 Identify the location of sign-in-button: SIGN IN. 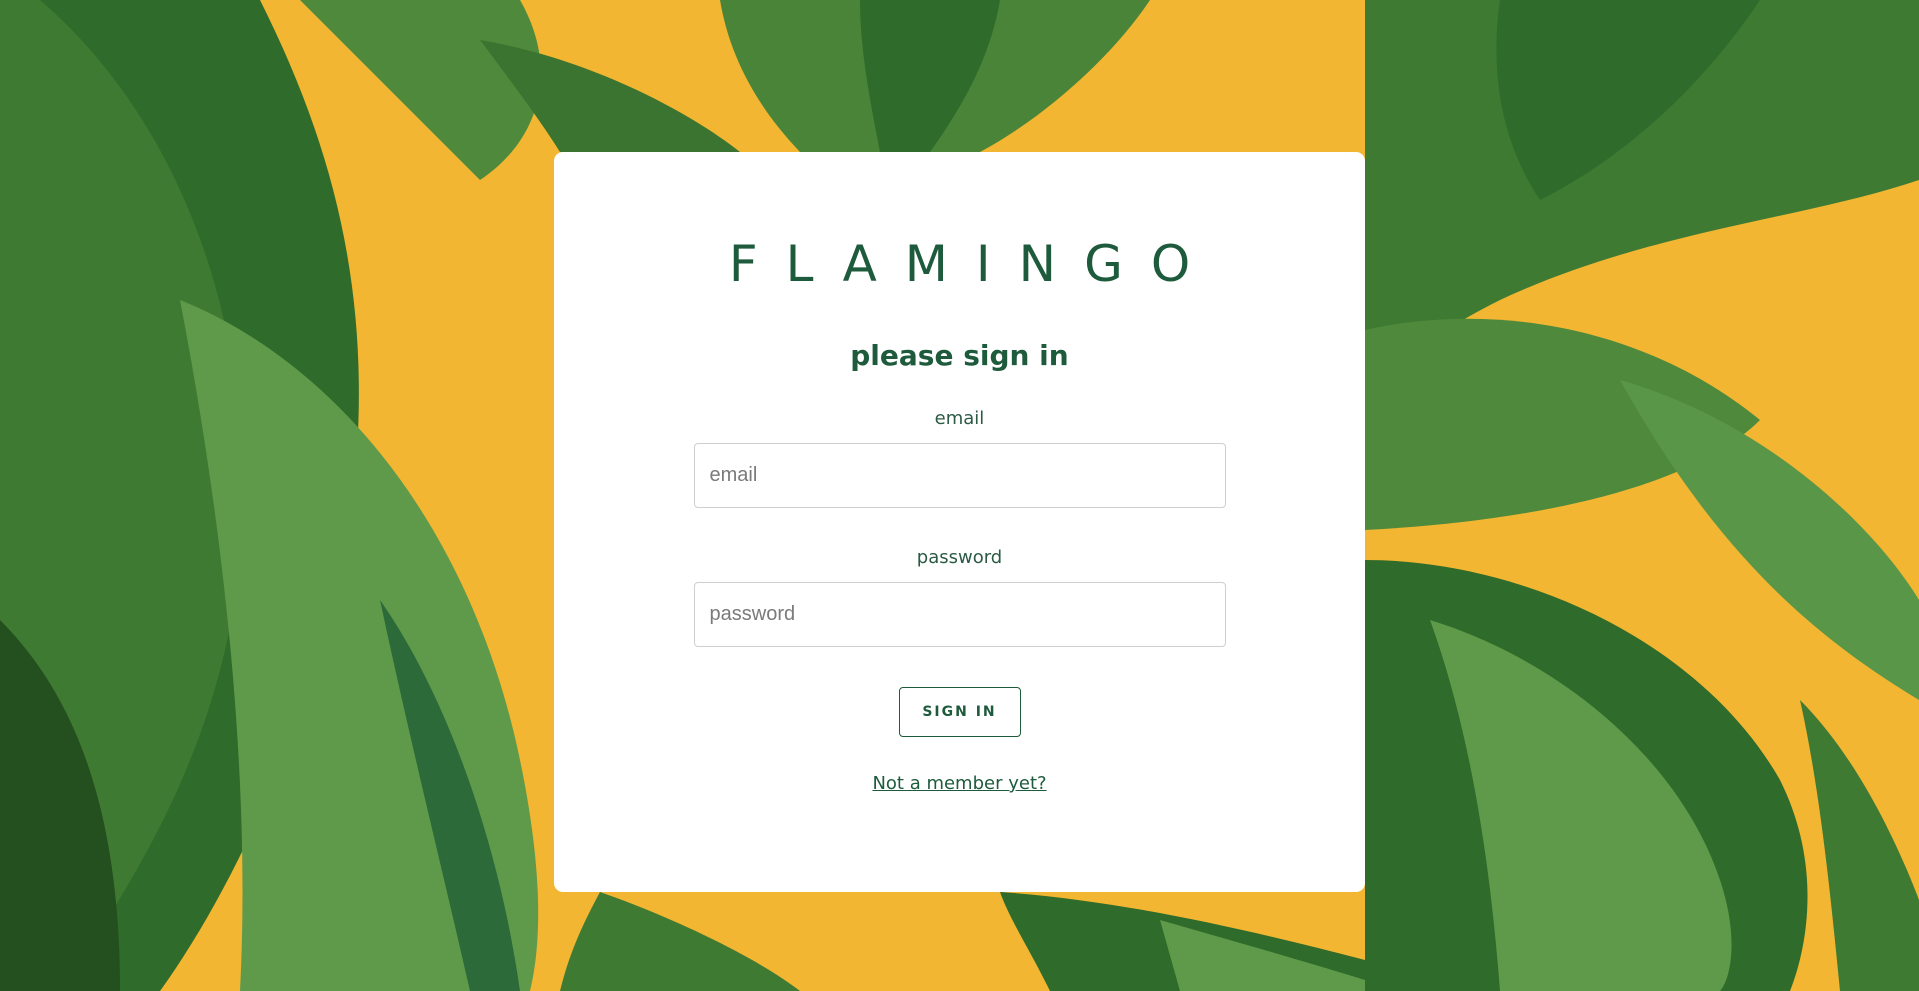
(959, 712).